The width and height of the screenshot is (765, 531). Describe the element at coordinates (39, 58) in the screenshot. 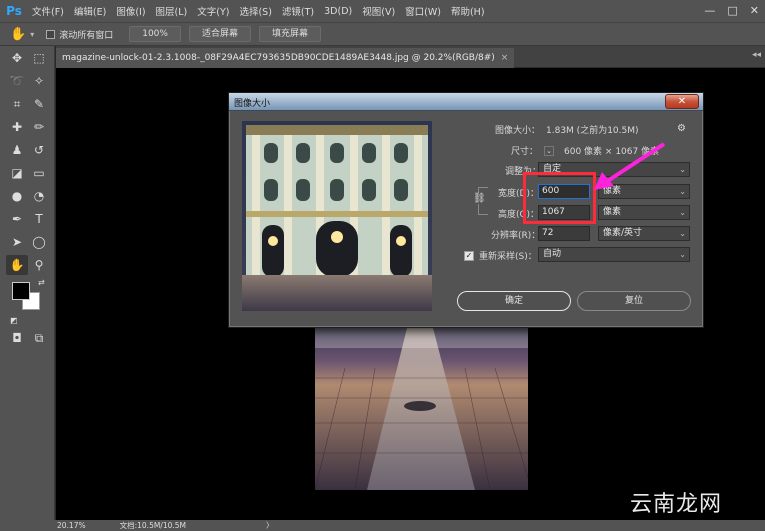

I see `marquee-tool-icon: ⬚` at that location.